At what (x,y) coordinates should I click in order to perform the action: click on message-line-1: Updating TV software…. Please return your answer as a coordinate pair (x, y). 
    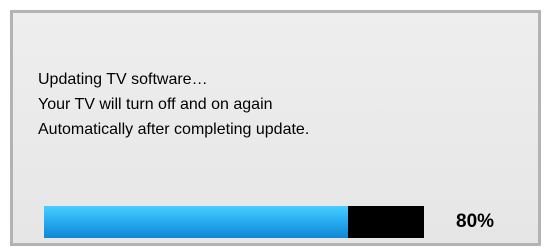
    Looking at the image, I should click on (123, 79).